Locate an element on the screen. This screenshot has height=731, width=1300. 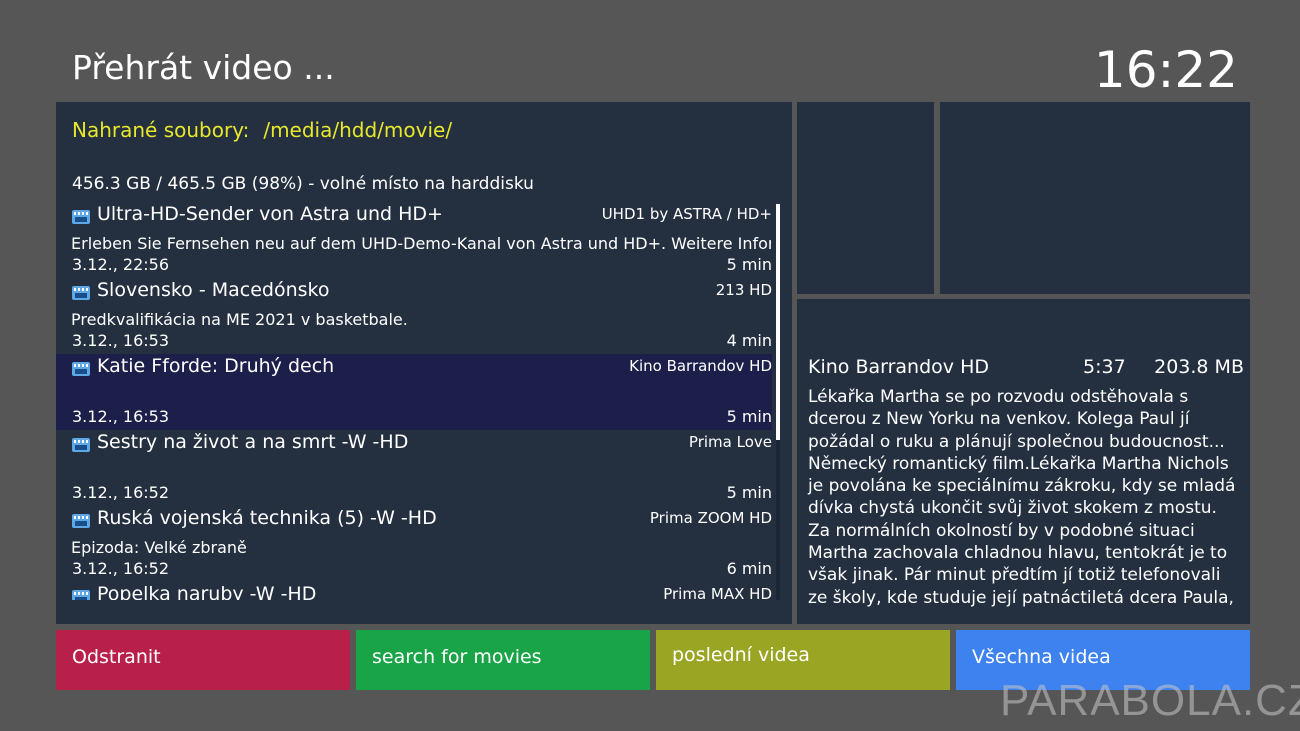
recording-title: Ruská vojenská technika (5) -W -HD is located at coordinates (267, 518).